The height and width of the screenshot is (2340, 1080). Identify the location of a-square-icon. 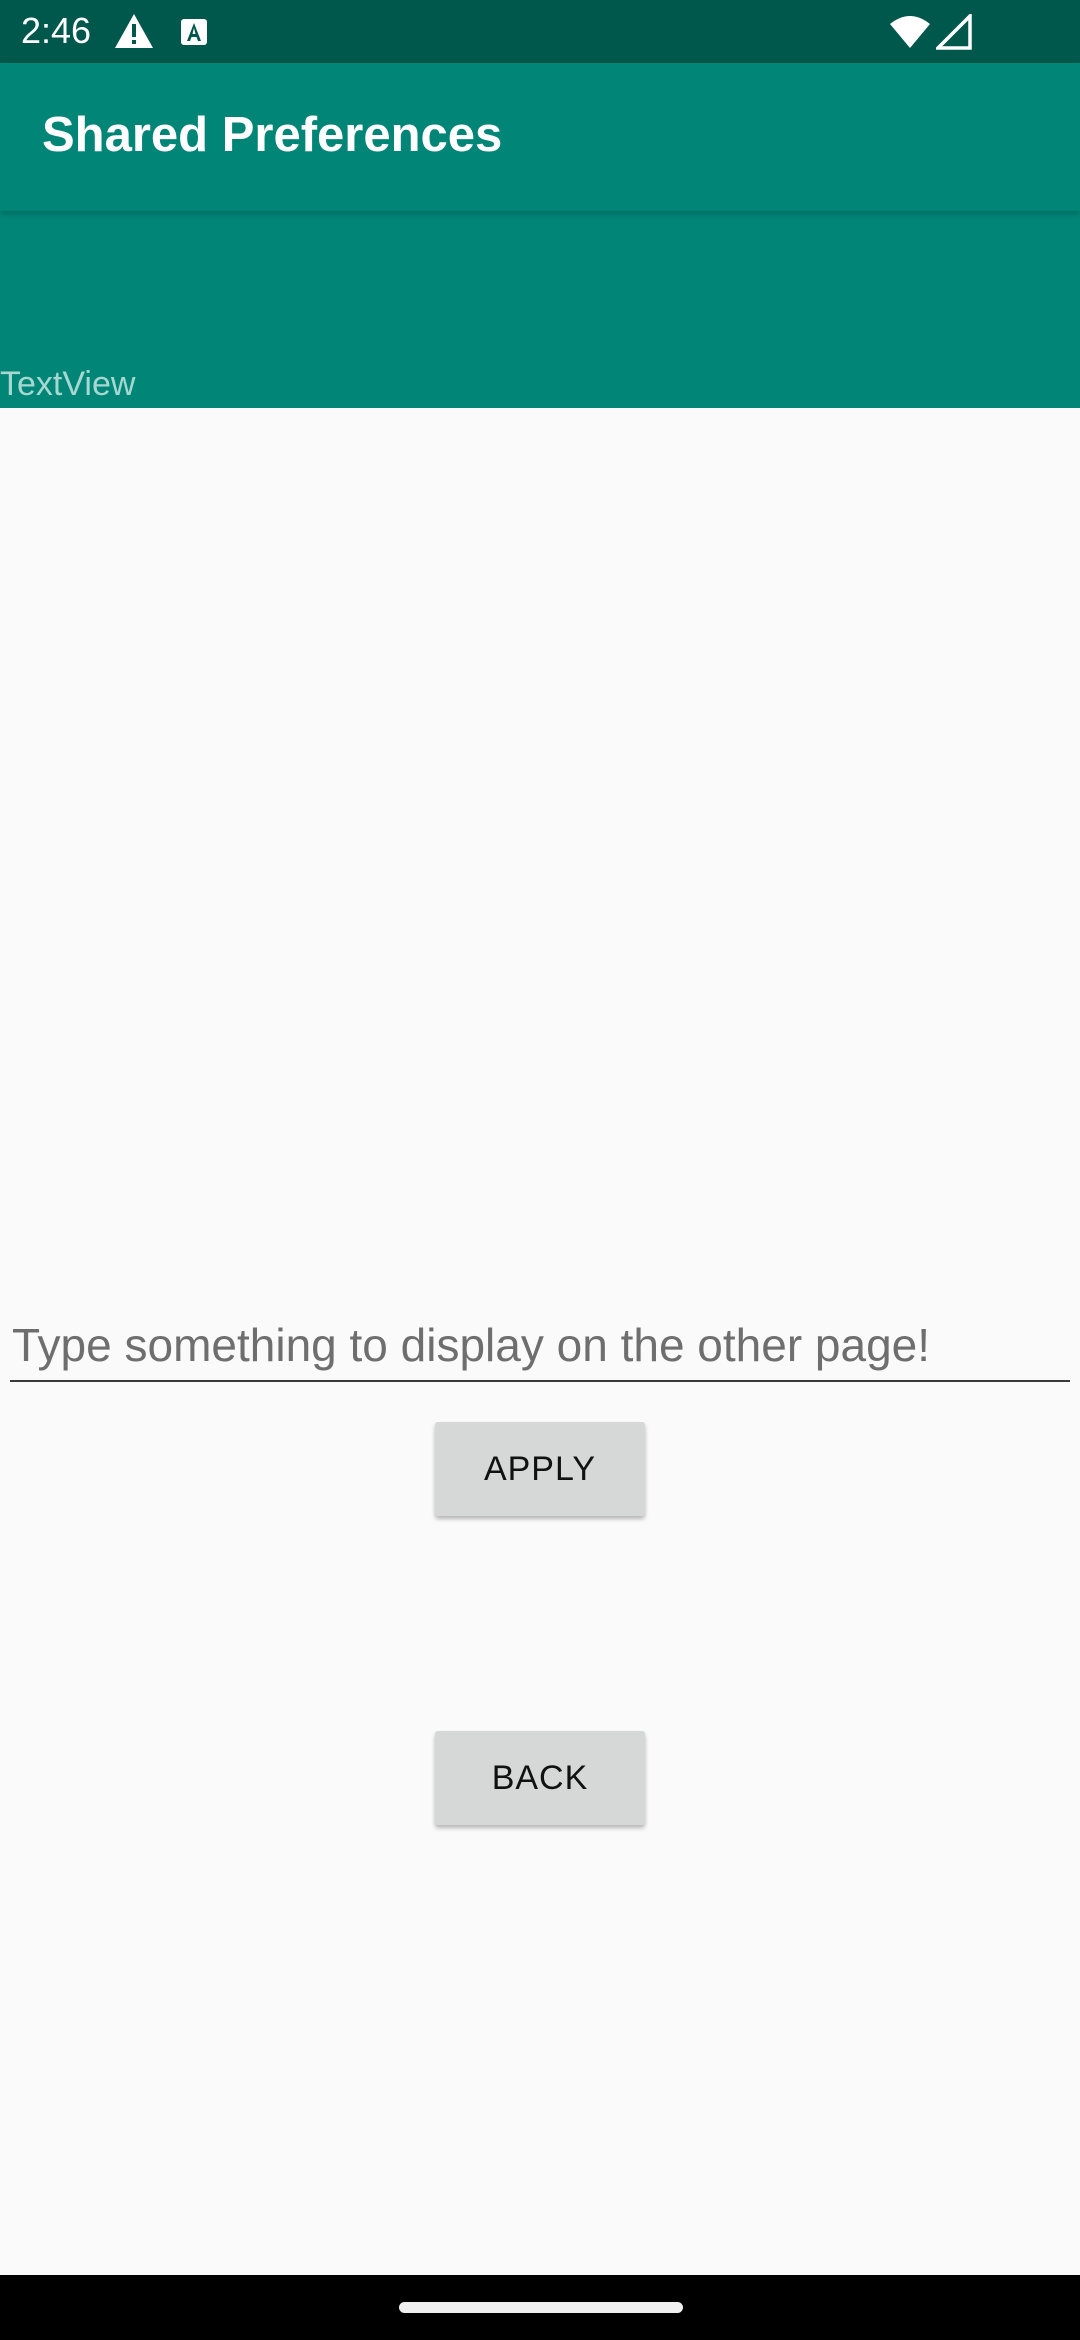
(194, 32).